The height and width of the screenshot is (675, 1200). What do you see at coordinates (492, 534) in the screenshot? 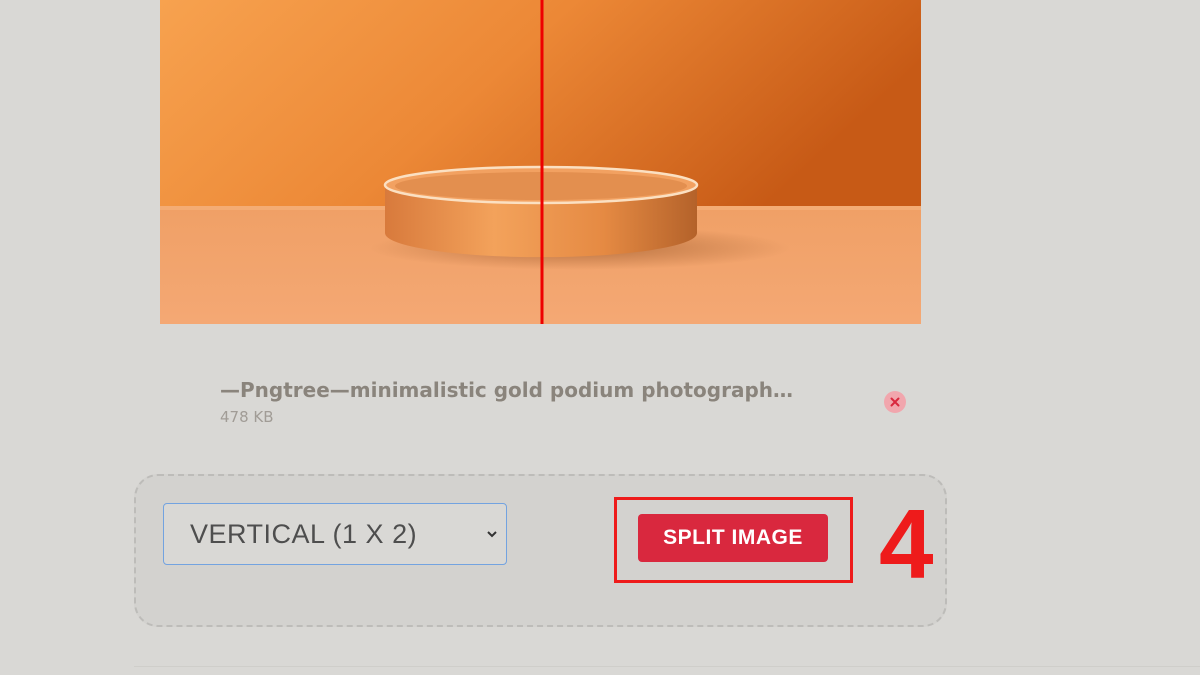
I see `chevron-down-icon` at bounding box center [492, 534].